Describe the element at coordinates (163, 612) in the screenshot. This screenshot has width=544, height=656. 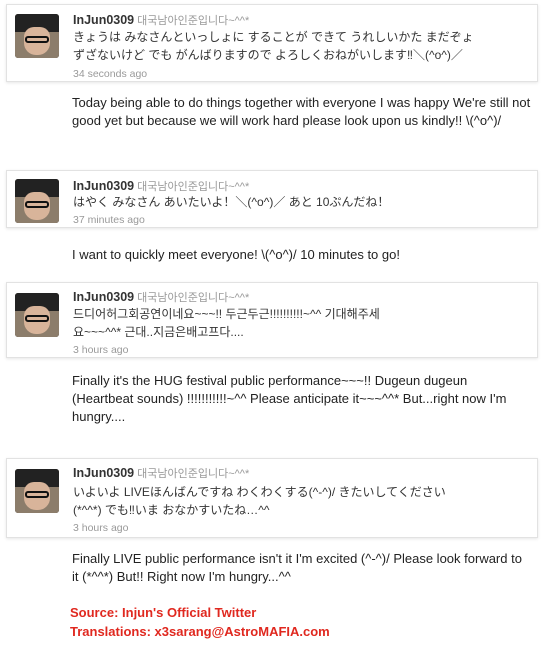
I see `source-credit: Source: Injun's Official Twitter` at that location.